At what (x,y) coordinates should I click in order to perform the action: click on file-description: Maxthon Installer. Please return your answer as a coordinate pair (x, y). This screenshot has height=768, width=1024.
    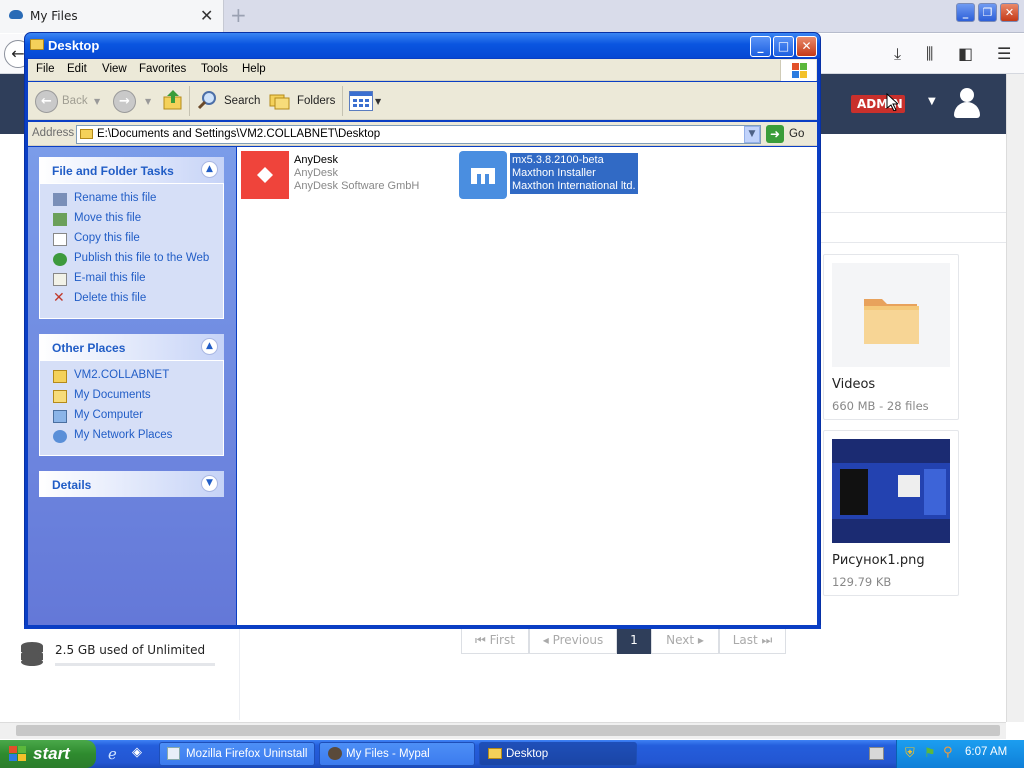
    Looking at the image, I should click on (554, 173).